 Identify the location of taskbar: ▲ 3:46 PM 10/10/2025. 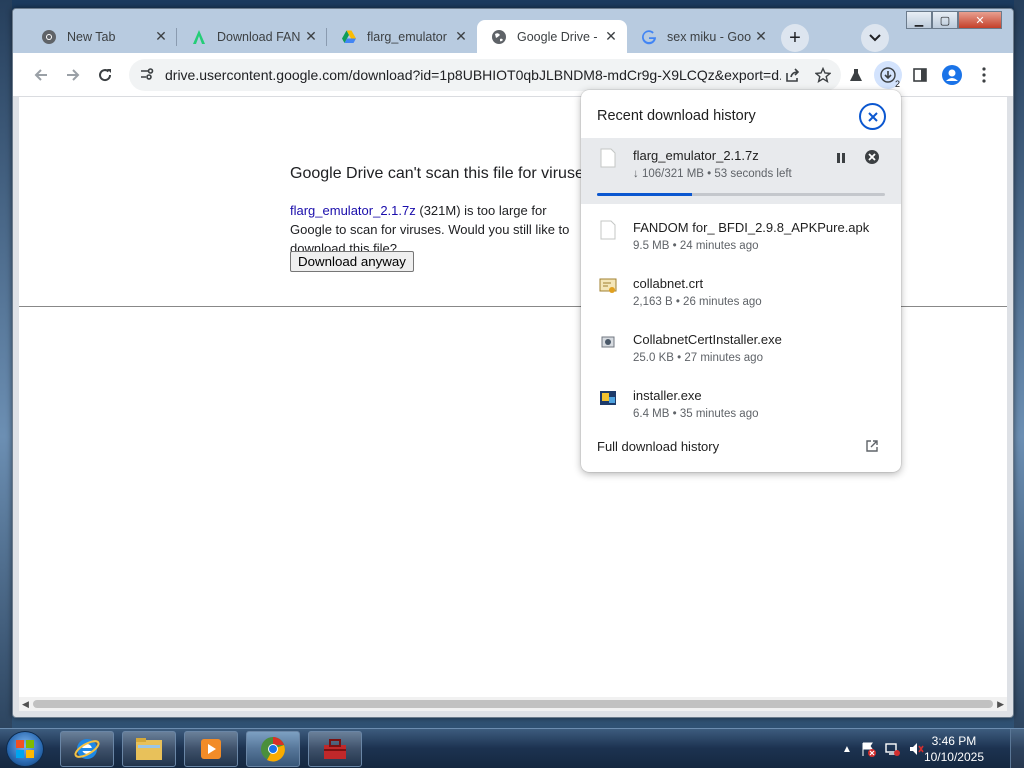
(512, 748).